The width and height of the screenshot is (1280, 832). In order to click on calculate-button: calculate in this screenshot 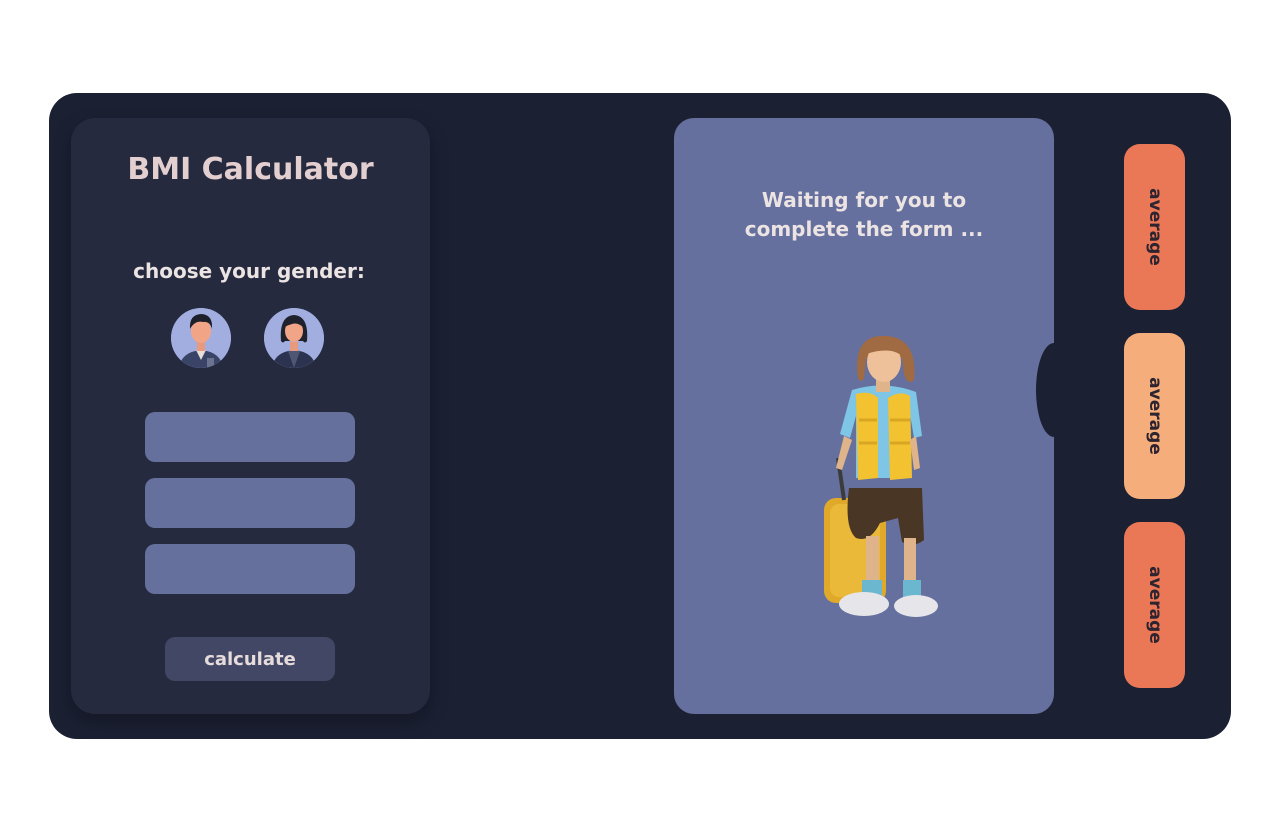, I will do `click(250, 659)`.